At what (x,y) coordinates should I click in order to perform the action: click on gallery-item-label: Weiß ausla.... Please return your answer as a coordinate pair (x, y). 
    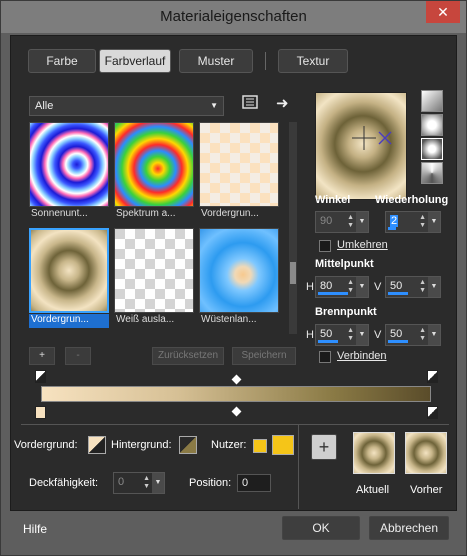
    Looking at the image, I should click on (145, 319).